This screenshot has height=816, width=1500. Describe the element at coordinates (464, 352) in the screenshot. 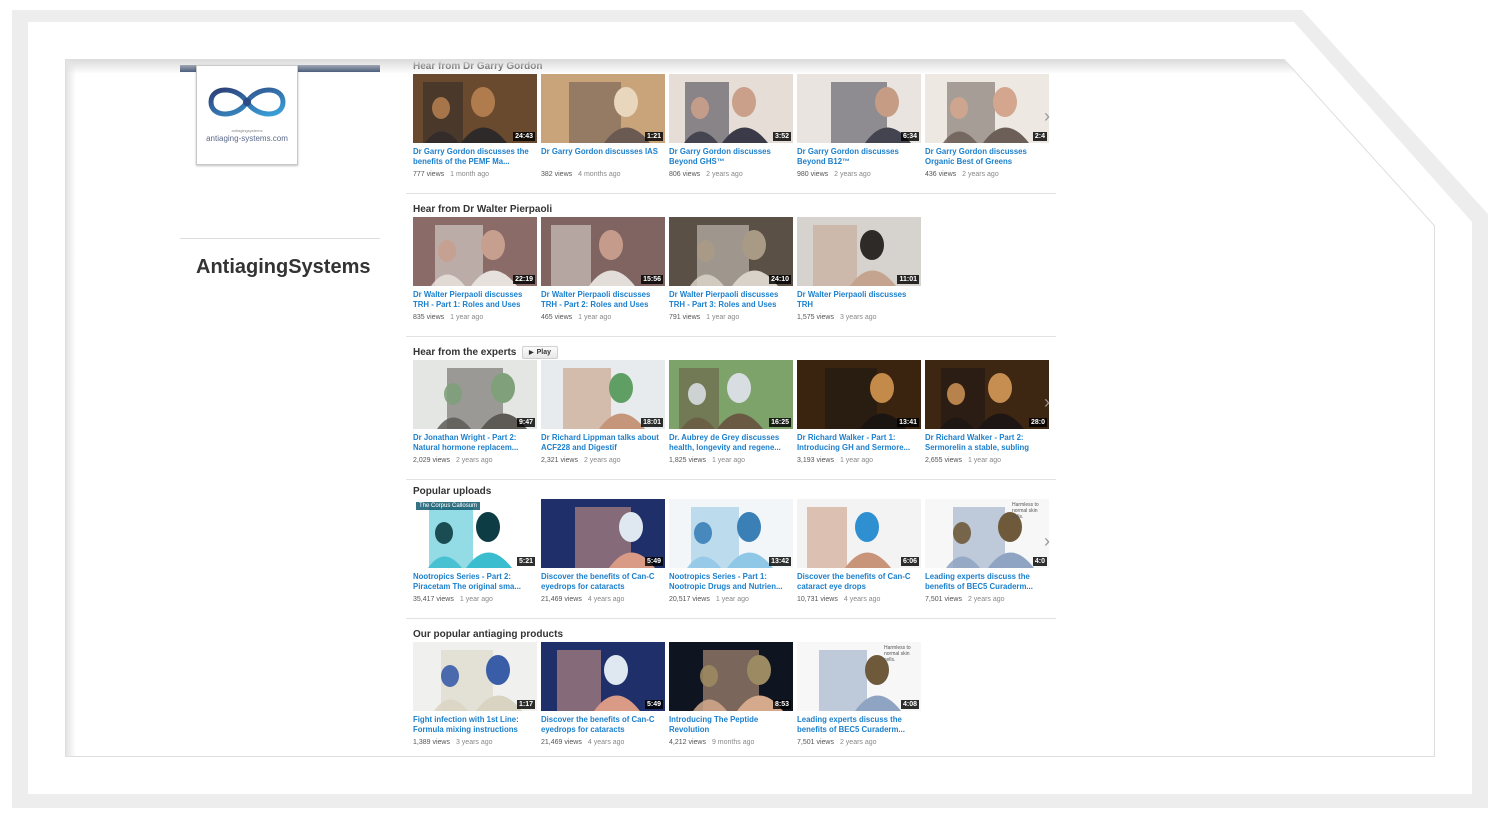

I see `shelf-title: Hear from the experts` at that location.